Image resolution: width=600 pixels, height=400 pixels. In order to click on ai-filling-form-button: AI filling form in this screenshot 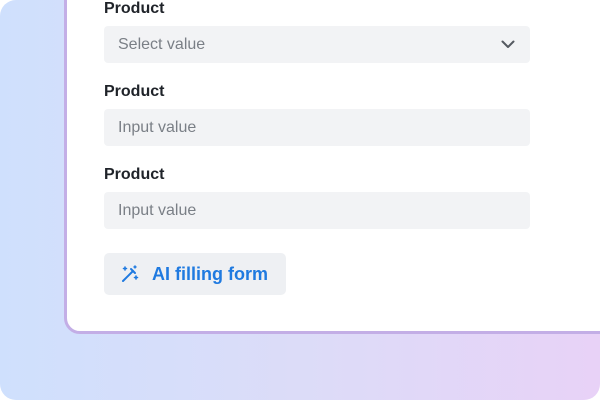, I will do `click(195, 274)`.